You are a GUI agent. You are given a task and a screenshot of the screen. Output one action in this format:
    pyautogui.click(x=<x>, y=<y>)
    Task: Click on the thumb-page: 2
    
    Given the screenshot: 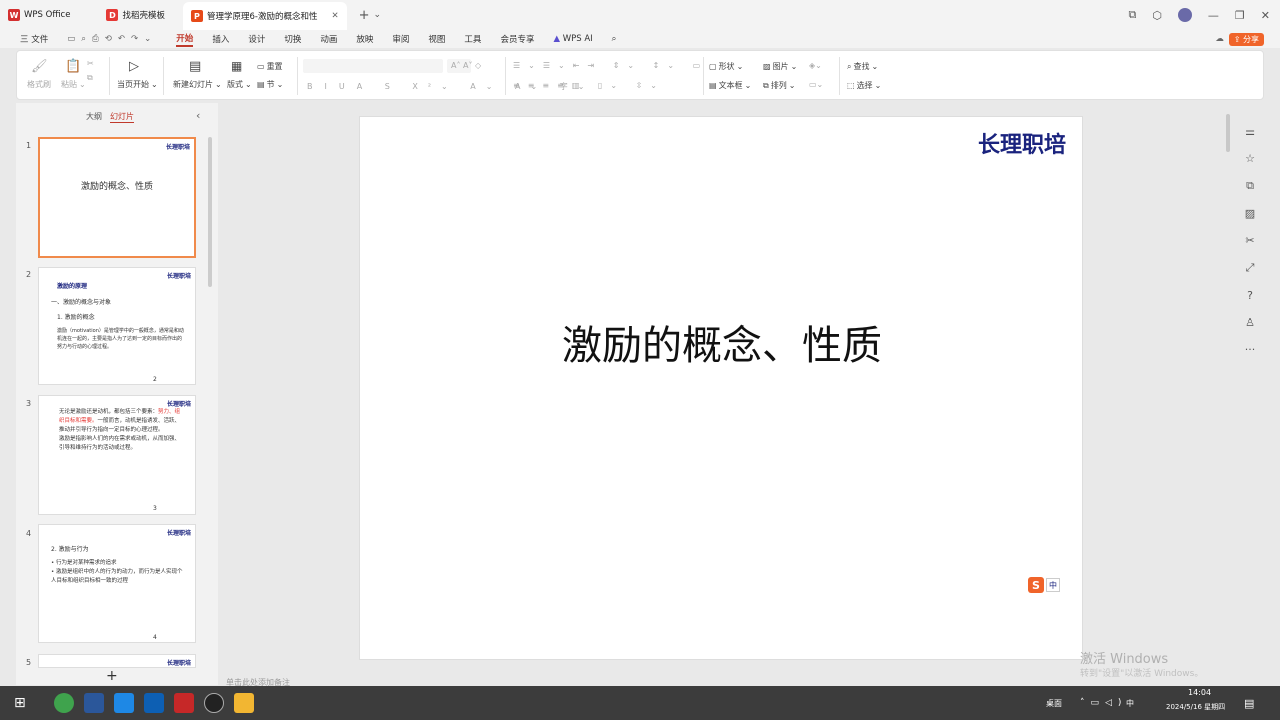 What is the action you would take?
    pyautogui.click(x=155, y=379)
    